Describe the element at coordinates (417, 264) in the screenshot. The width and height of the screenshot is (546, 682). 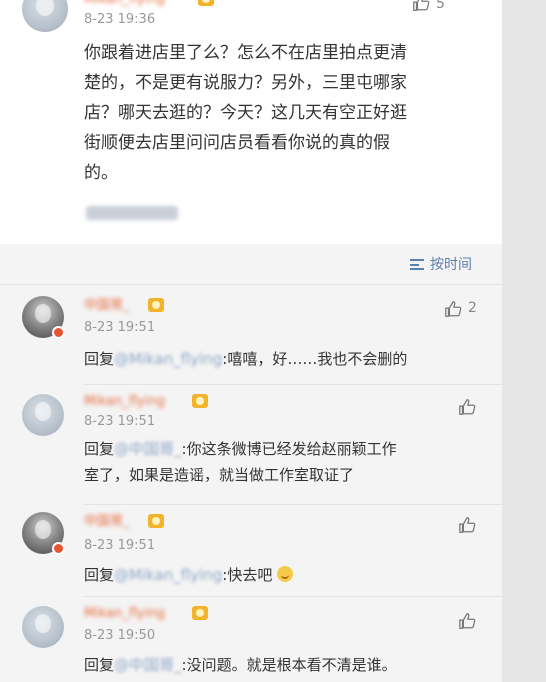
I see `sort-icon` at that location.